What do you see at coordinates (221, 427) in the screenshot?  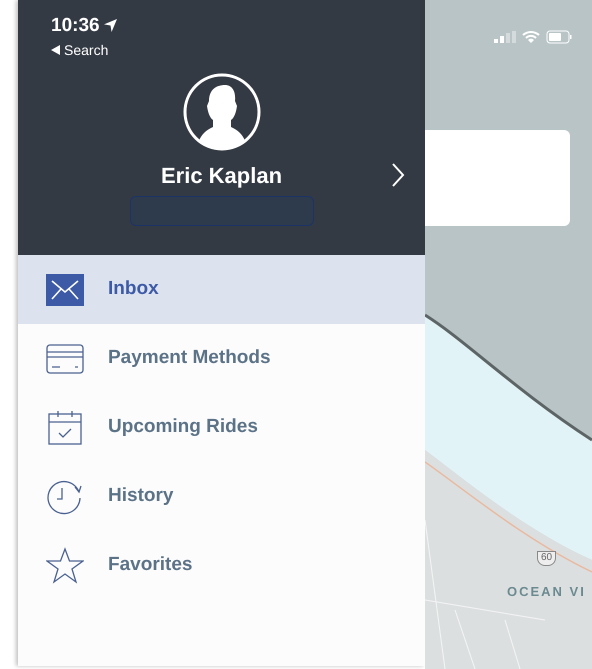 I see `menu-item: Upcoming Rides` at bounding box center [221, 427].